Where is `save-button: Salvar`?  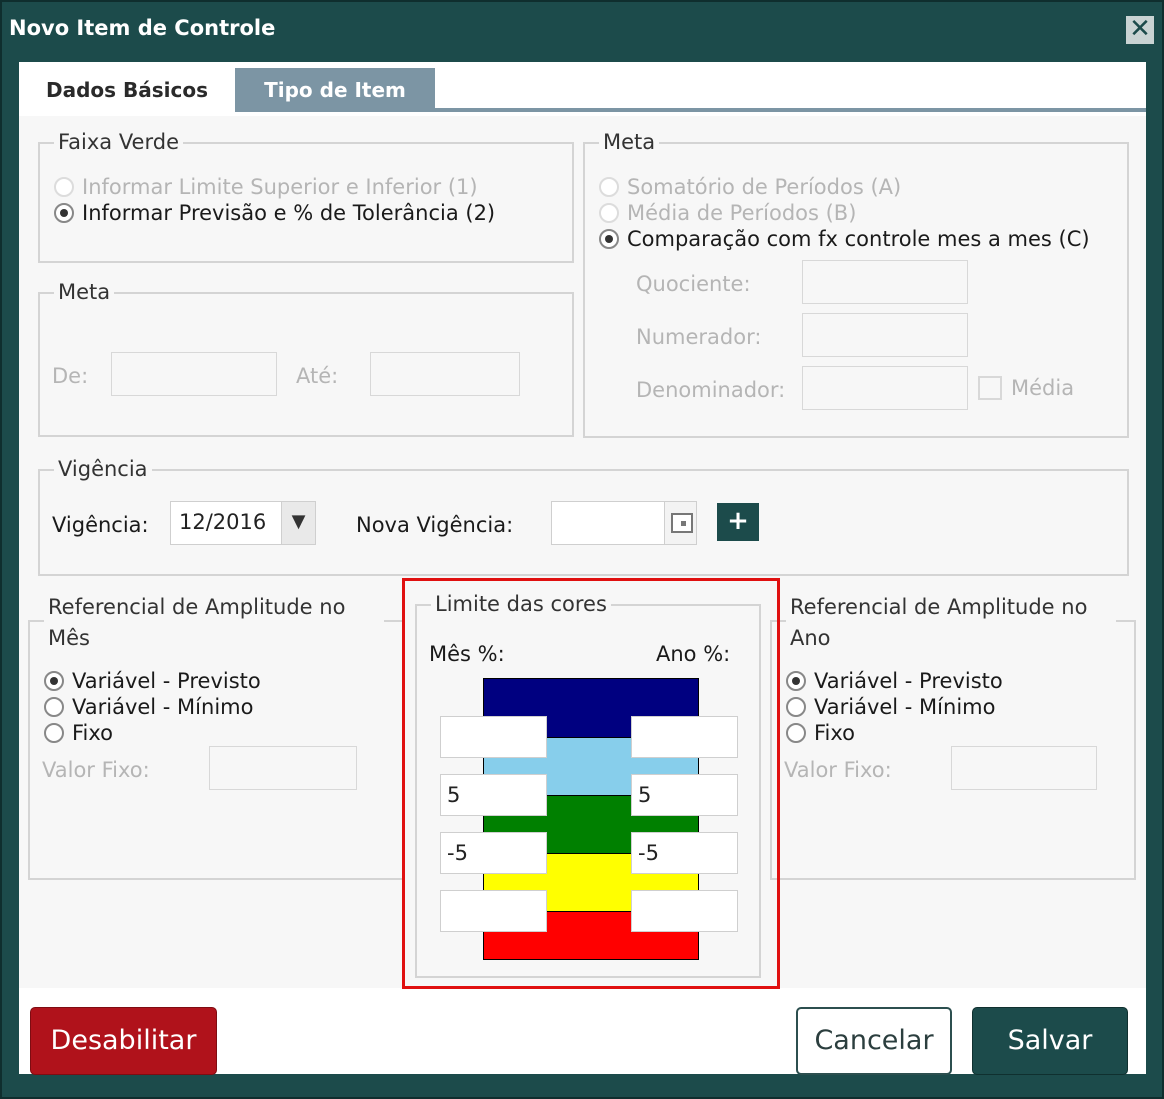 save-button: Salvar is located at coordinates (1050, 1041).